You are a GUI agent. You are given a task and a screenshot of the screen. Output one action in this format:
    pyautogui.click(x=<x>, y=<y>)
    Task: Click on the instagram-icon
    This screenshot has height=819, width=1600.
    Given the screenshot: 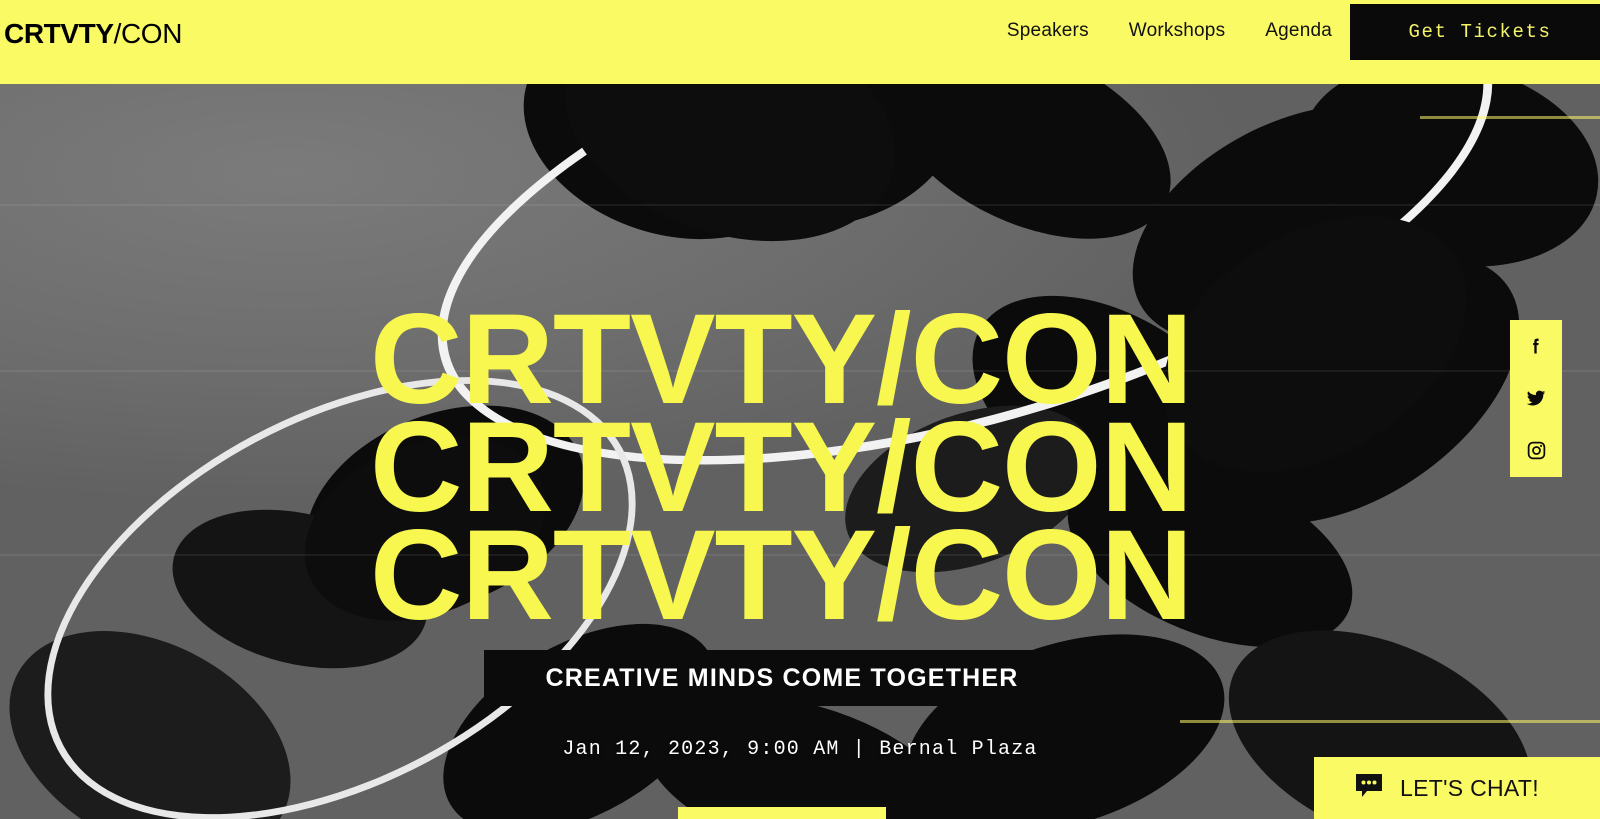 What is the action you would take?
    pyautogui.click(x=1536, y=450)
    